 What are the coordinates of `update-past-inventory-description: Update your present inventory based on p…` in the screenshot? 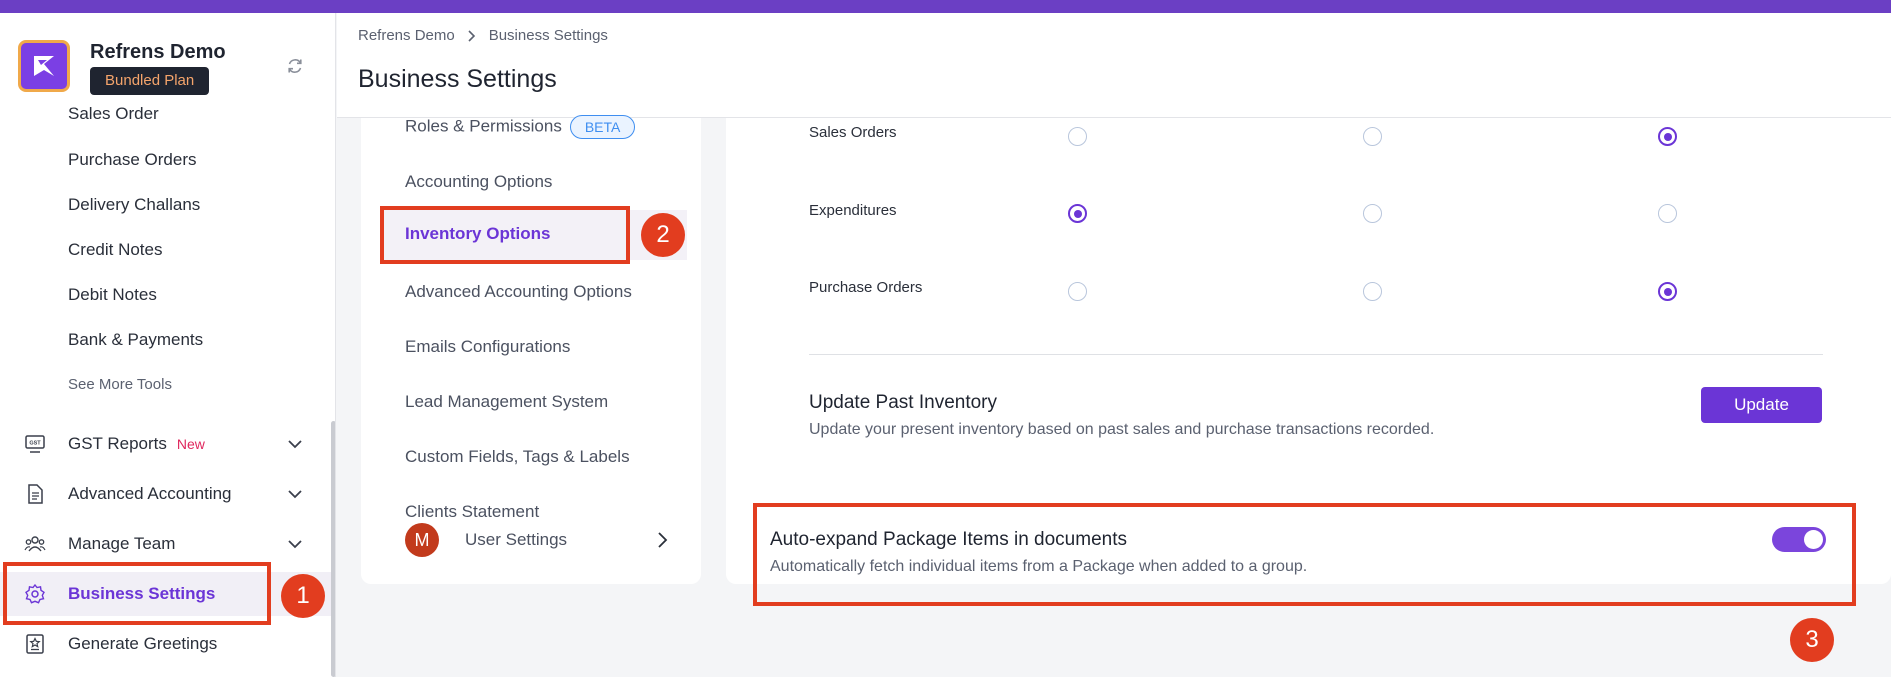 It's located at (1122, 429).